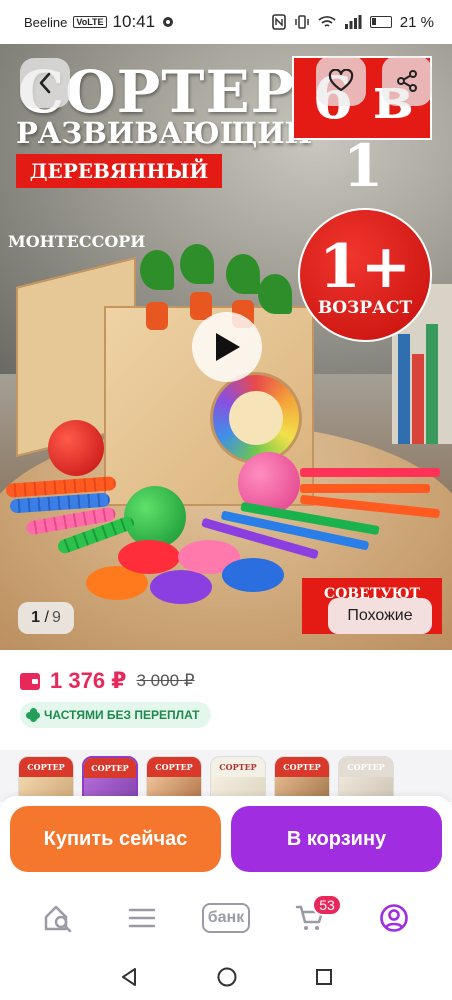 This screenshot has width=452, height=1000. Describe the element at coordinates (56, 617) in the screenshot. I see `image-counter-total: 9` at that location.